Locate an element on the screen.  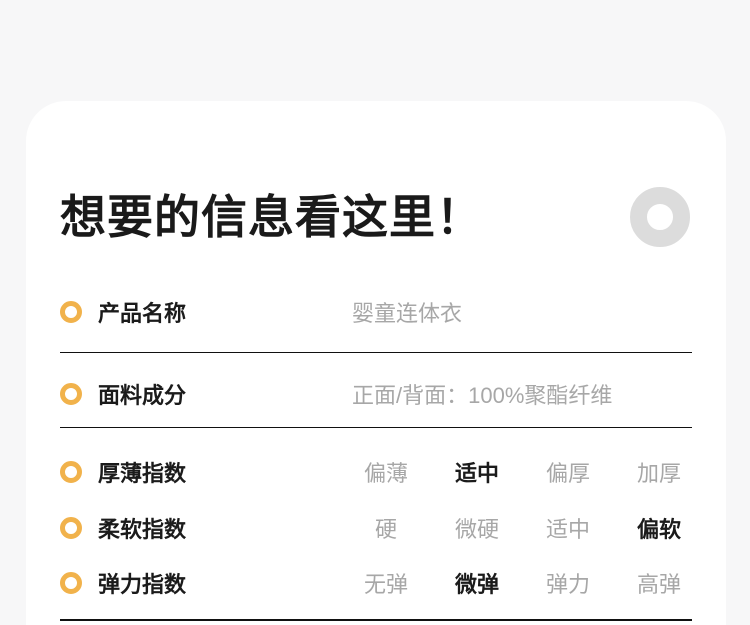
product-name-label: 产品名称 is located at coordinates (142, 313).